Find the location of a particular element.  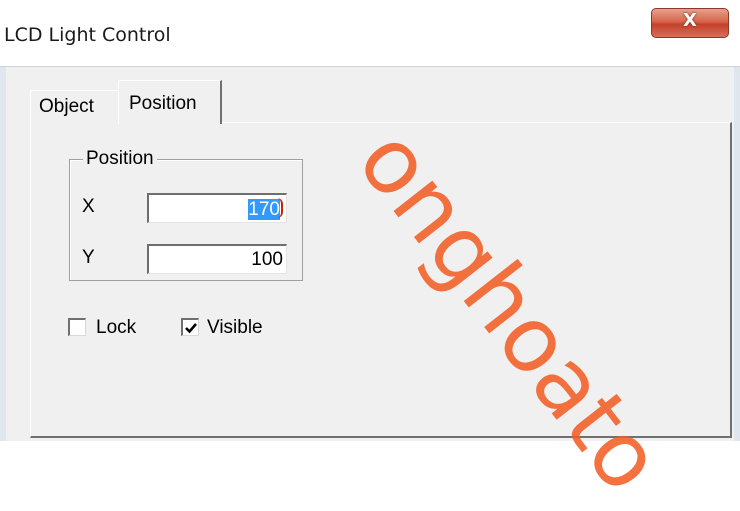

y-label: Y is located at coordinates (88, 257).